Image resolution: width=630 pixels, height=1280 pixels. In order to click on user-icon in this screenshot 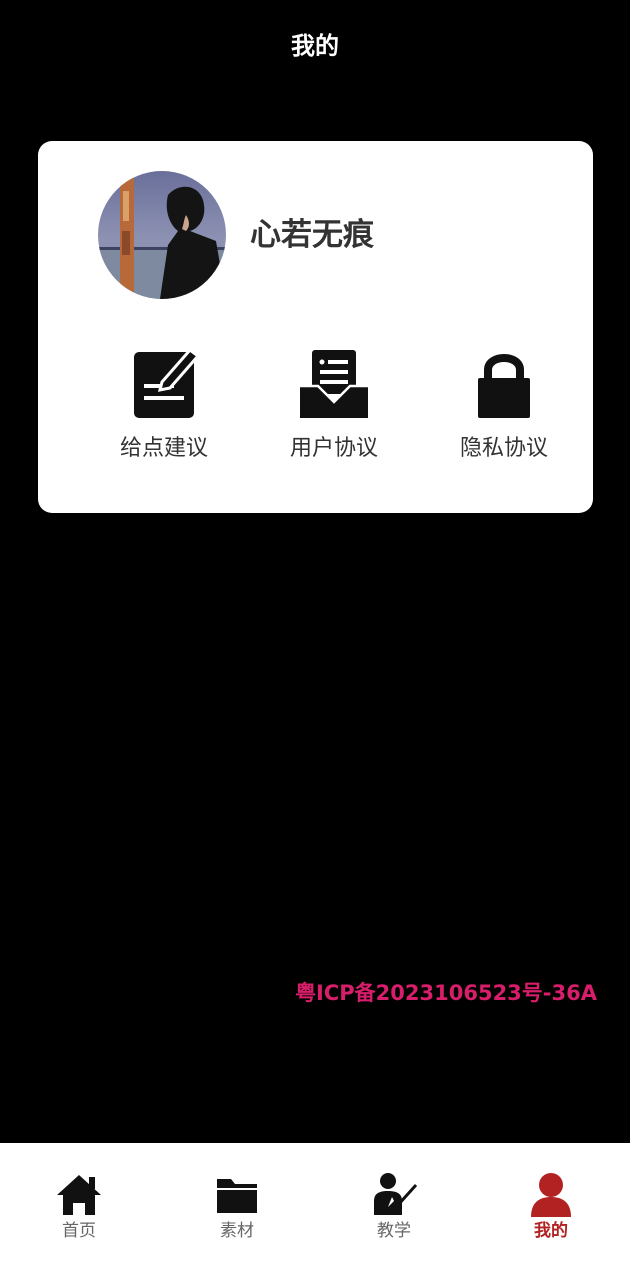, I will do `click(551, 1194)`.